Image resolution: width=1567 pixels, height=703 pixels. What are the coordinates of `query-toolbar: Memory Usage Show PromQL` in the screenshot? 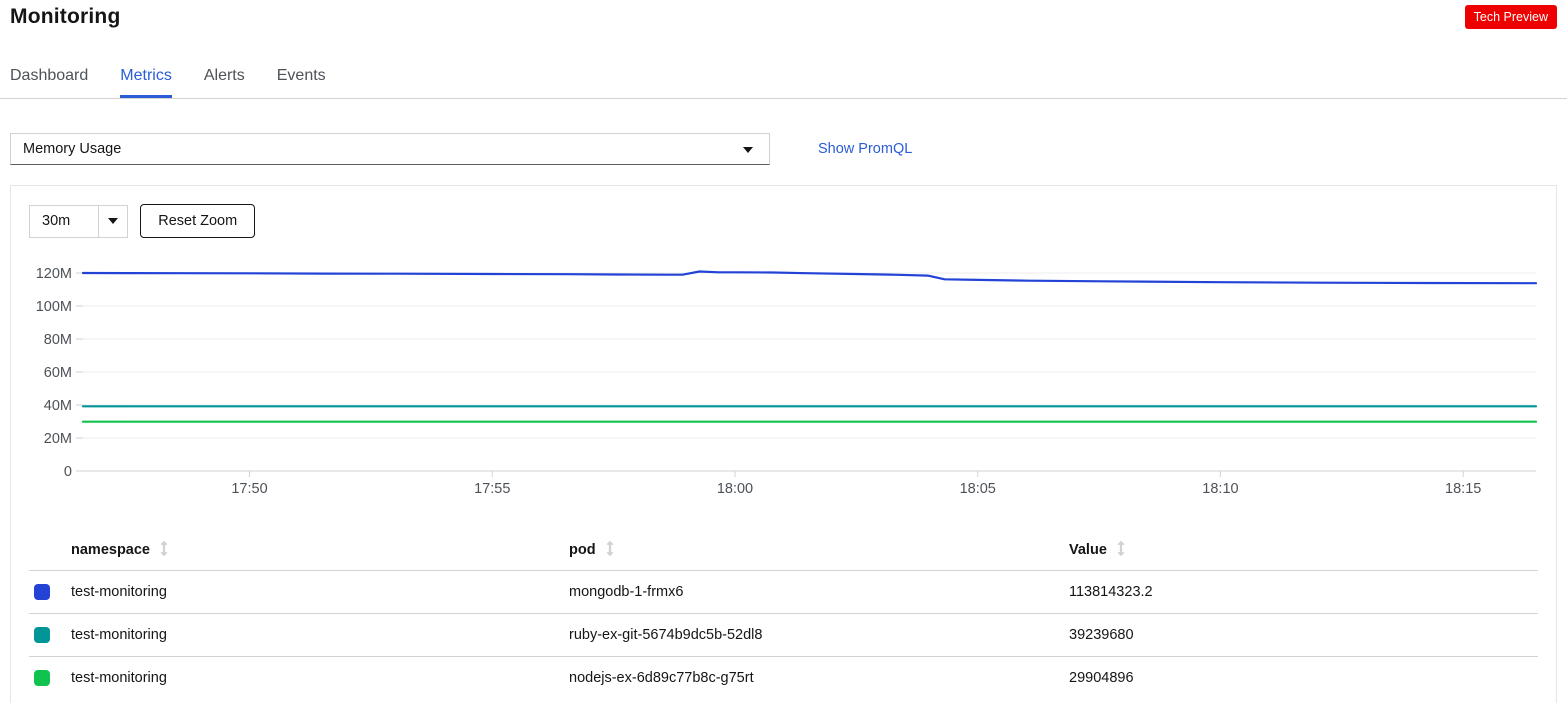 It's located at (783, 149).